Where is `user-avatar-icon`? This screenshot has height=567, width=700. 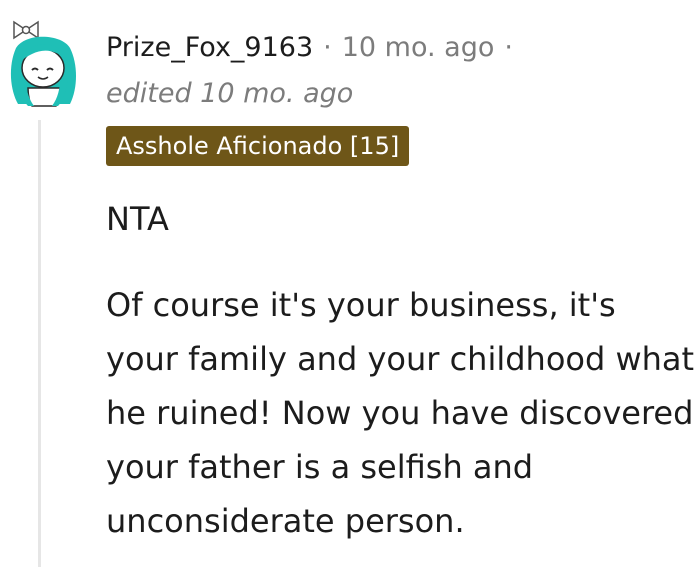
user-avatar-icon is located at coordinates (45, 63).